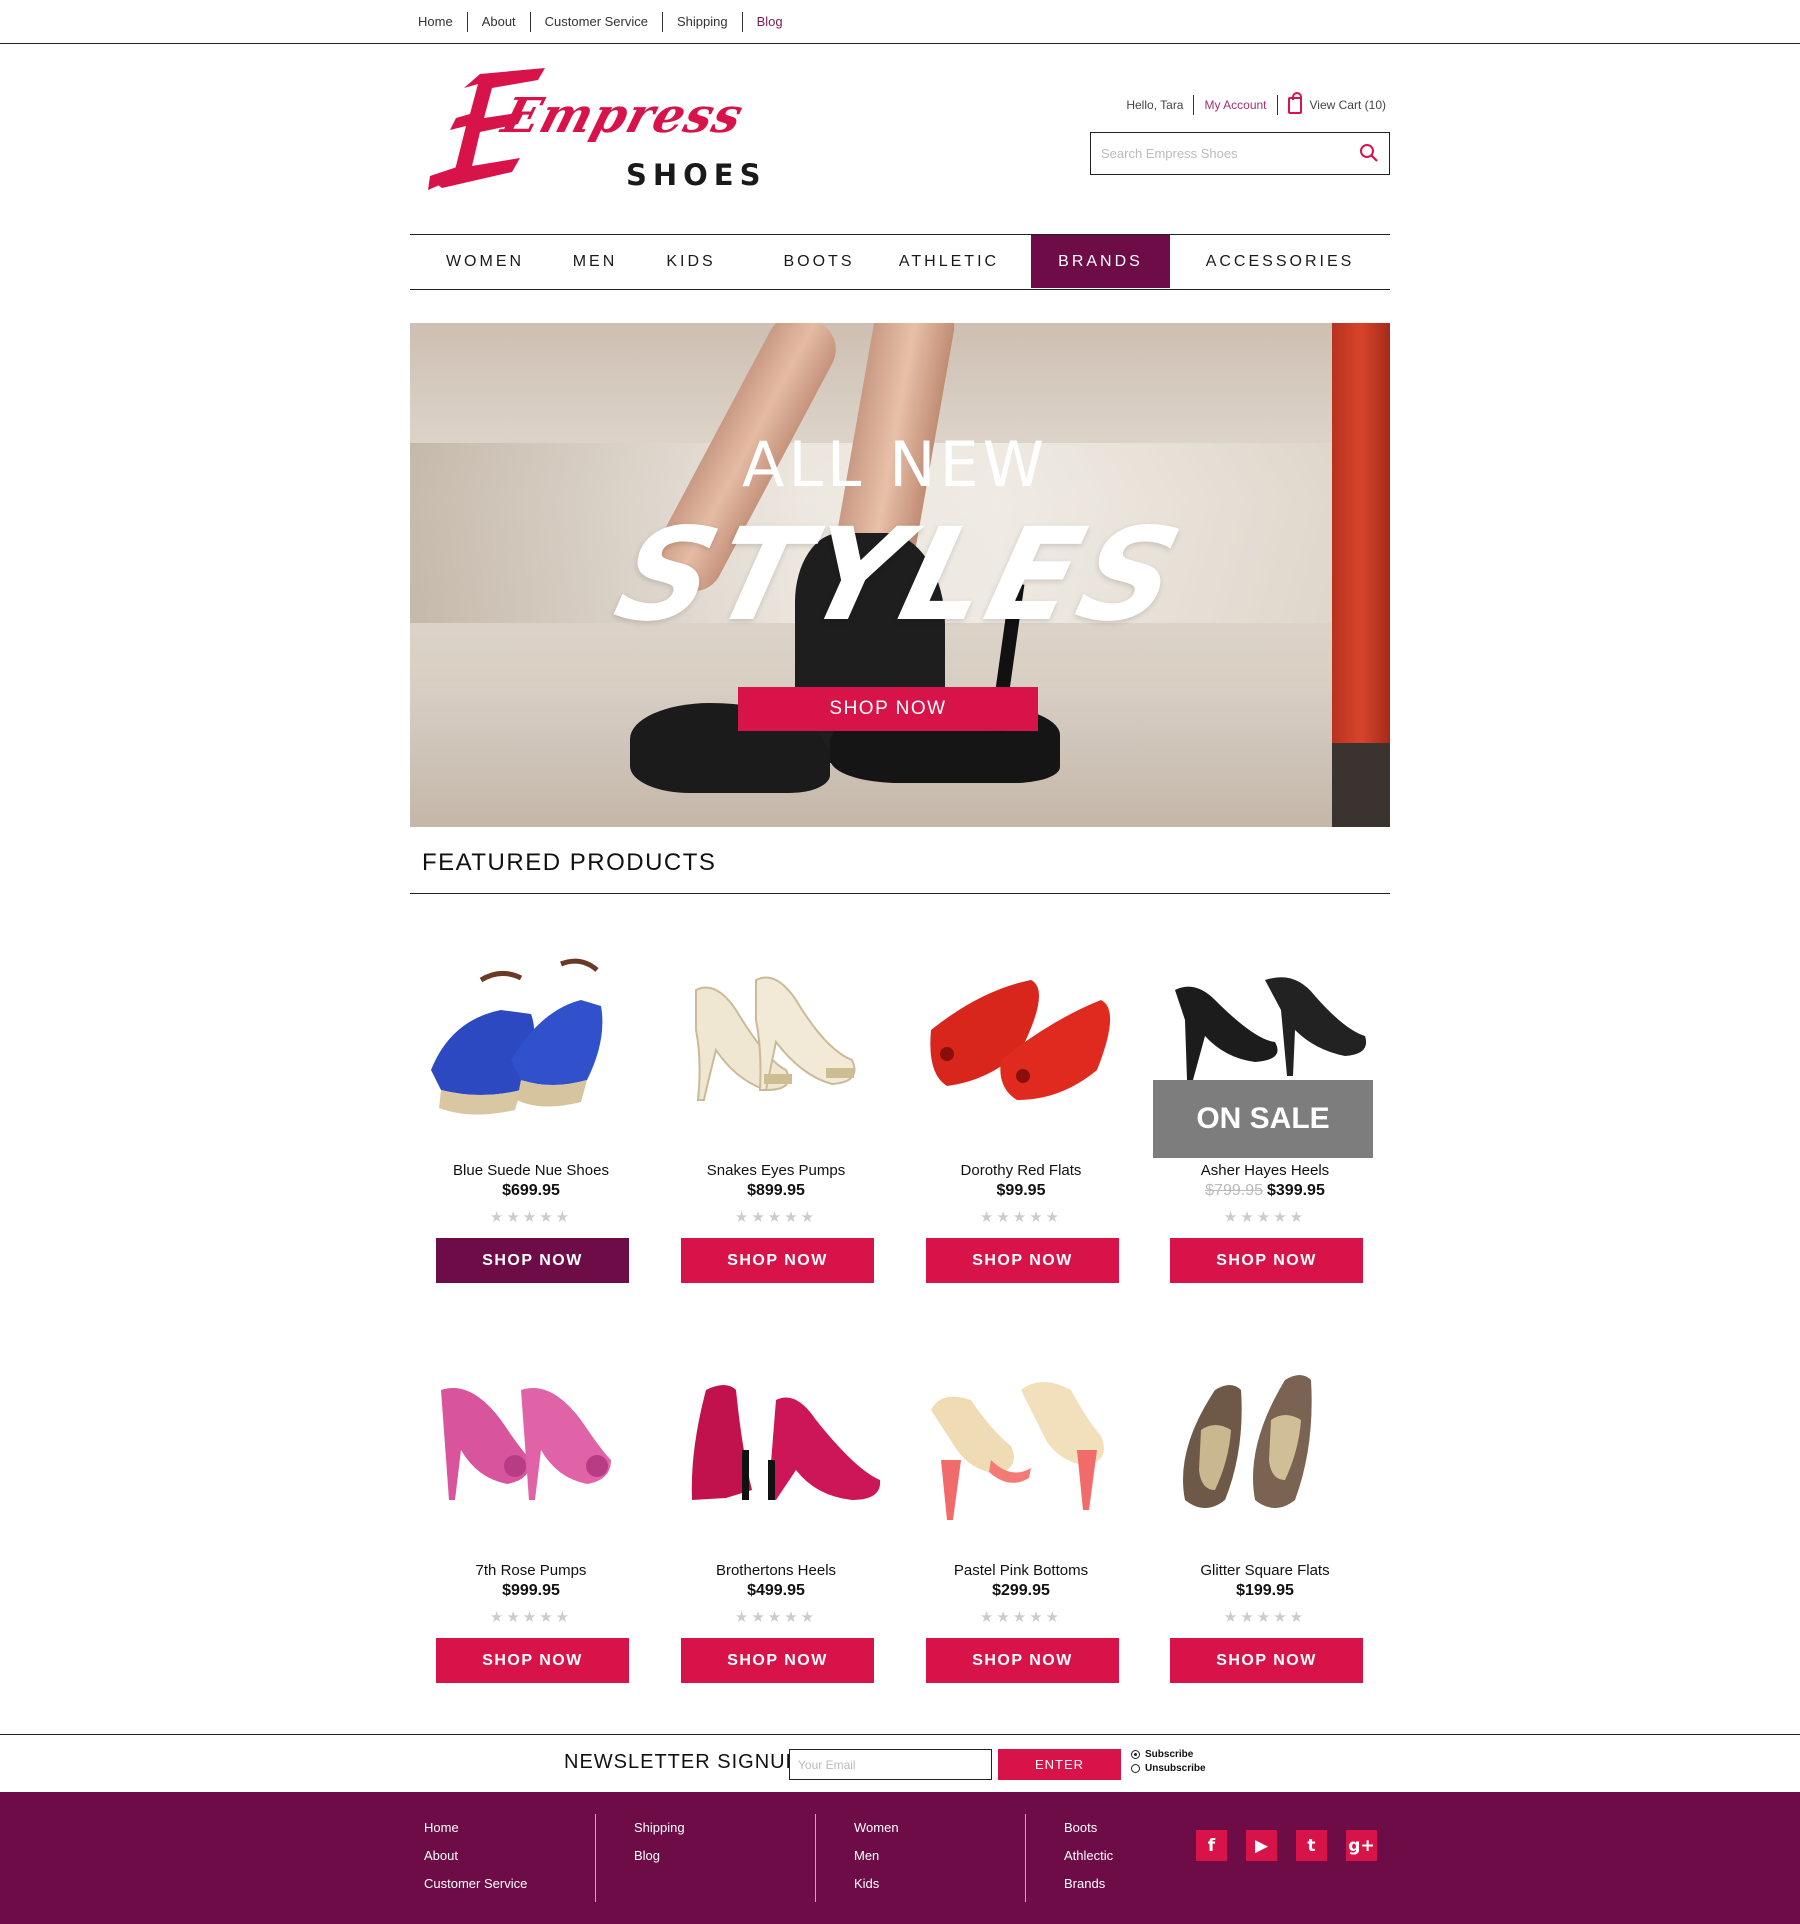 The height and width of the screenshot is (1924, 1800). I want to click on product-image: ON SALE, so click(1265, 1054).